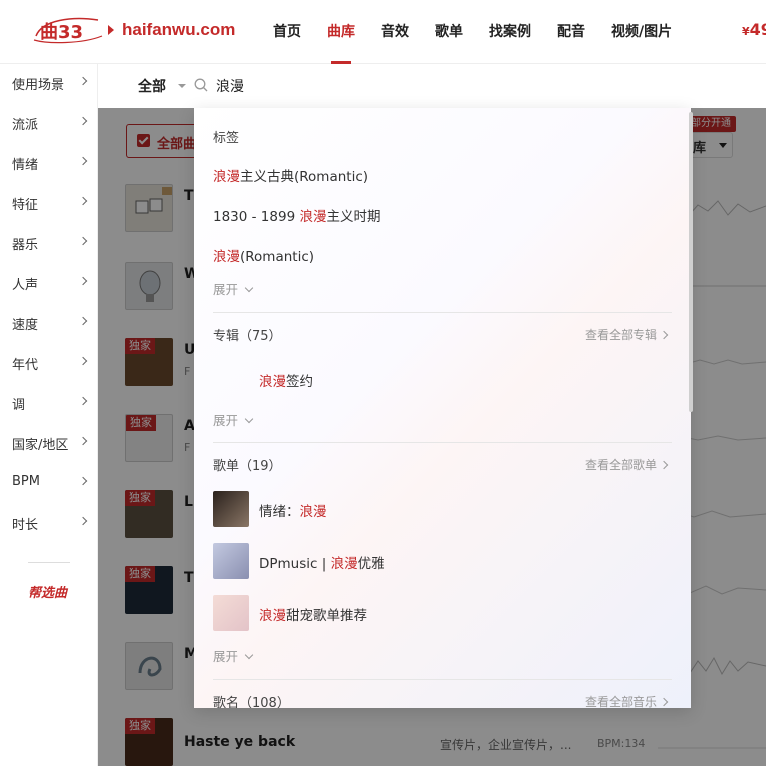 The image size is (766, 766). What do you see at coordinates (51, 523) in the screenshot?
I see `sidebar-item-duration: 时长` at bounding box center [51, 523].